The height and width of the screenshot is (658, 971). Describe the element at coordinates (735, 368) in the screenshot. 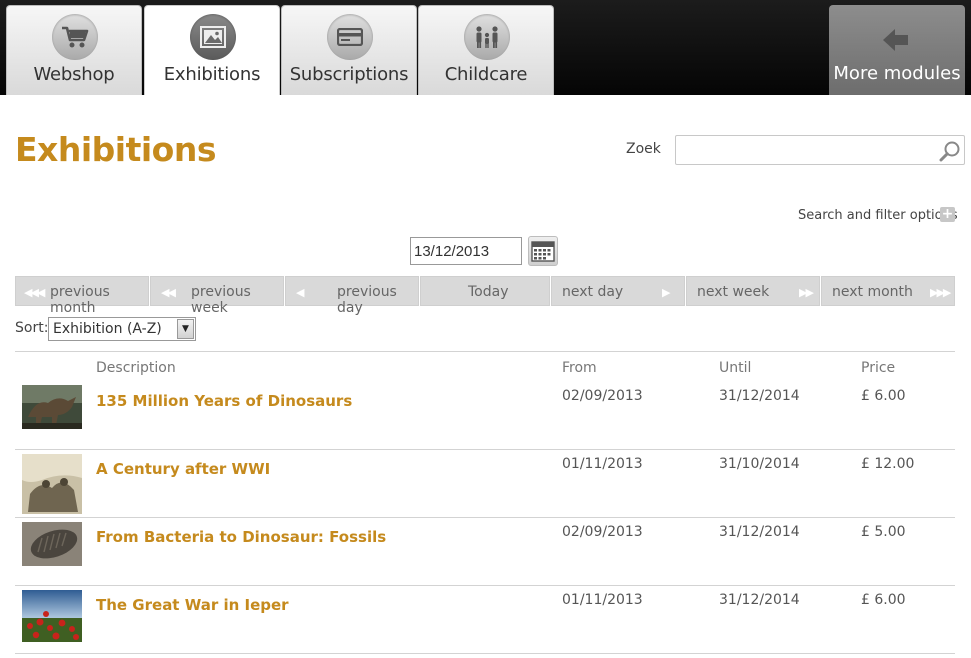

I see `column-header-until: Until` at that location.